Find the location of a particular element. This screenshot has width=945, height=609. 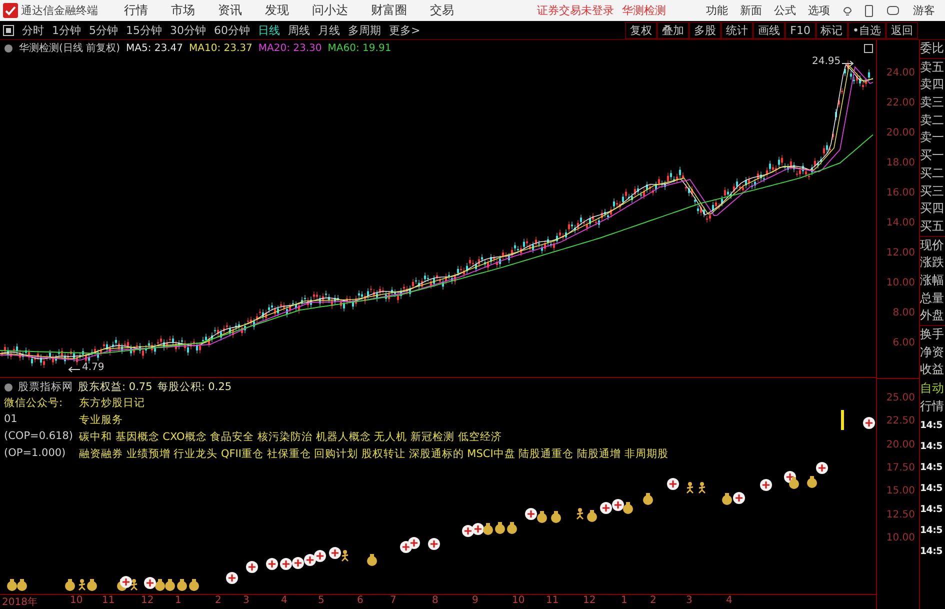

period-tab: 30分钟 is located at coordinates (188, 30).